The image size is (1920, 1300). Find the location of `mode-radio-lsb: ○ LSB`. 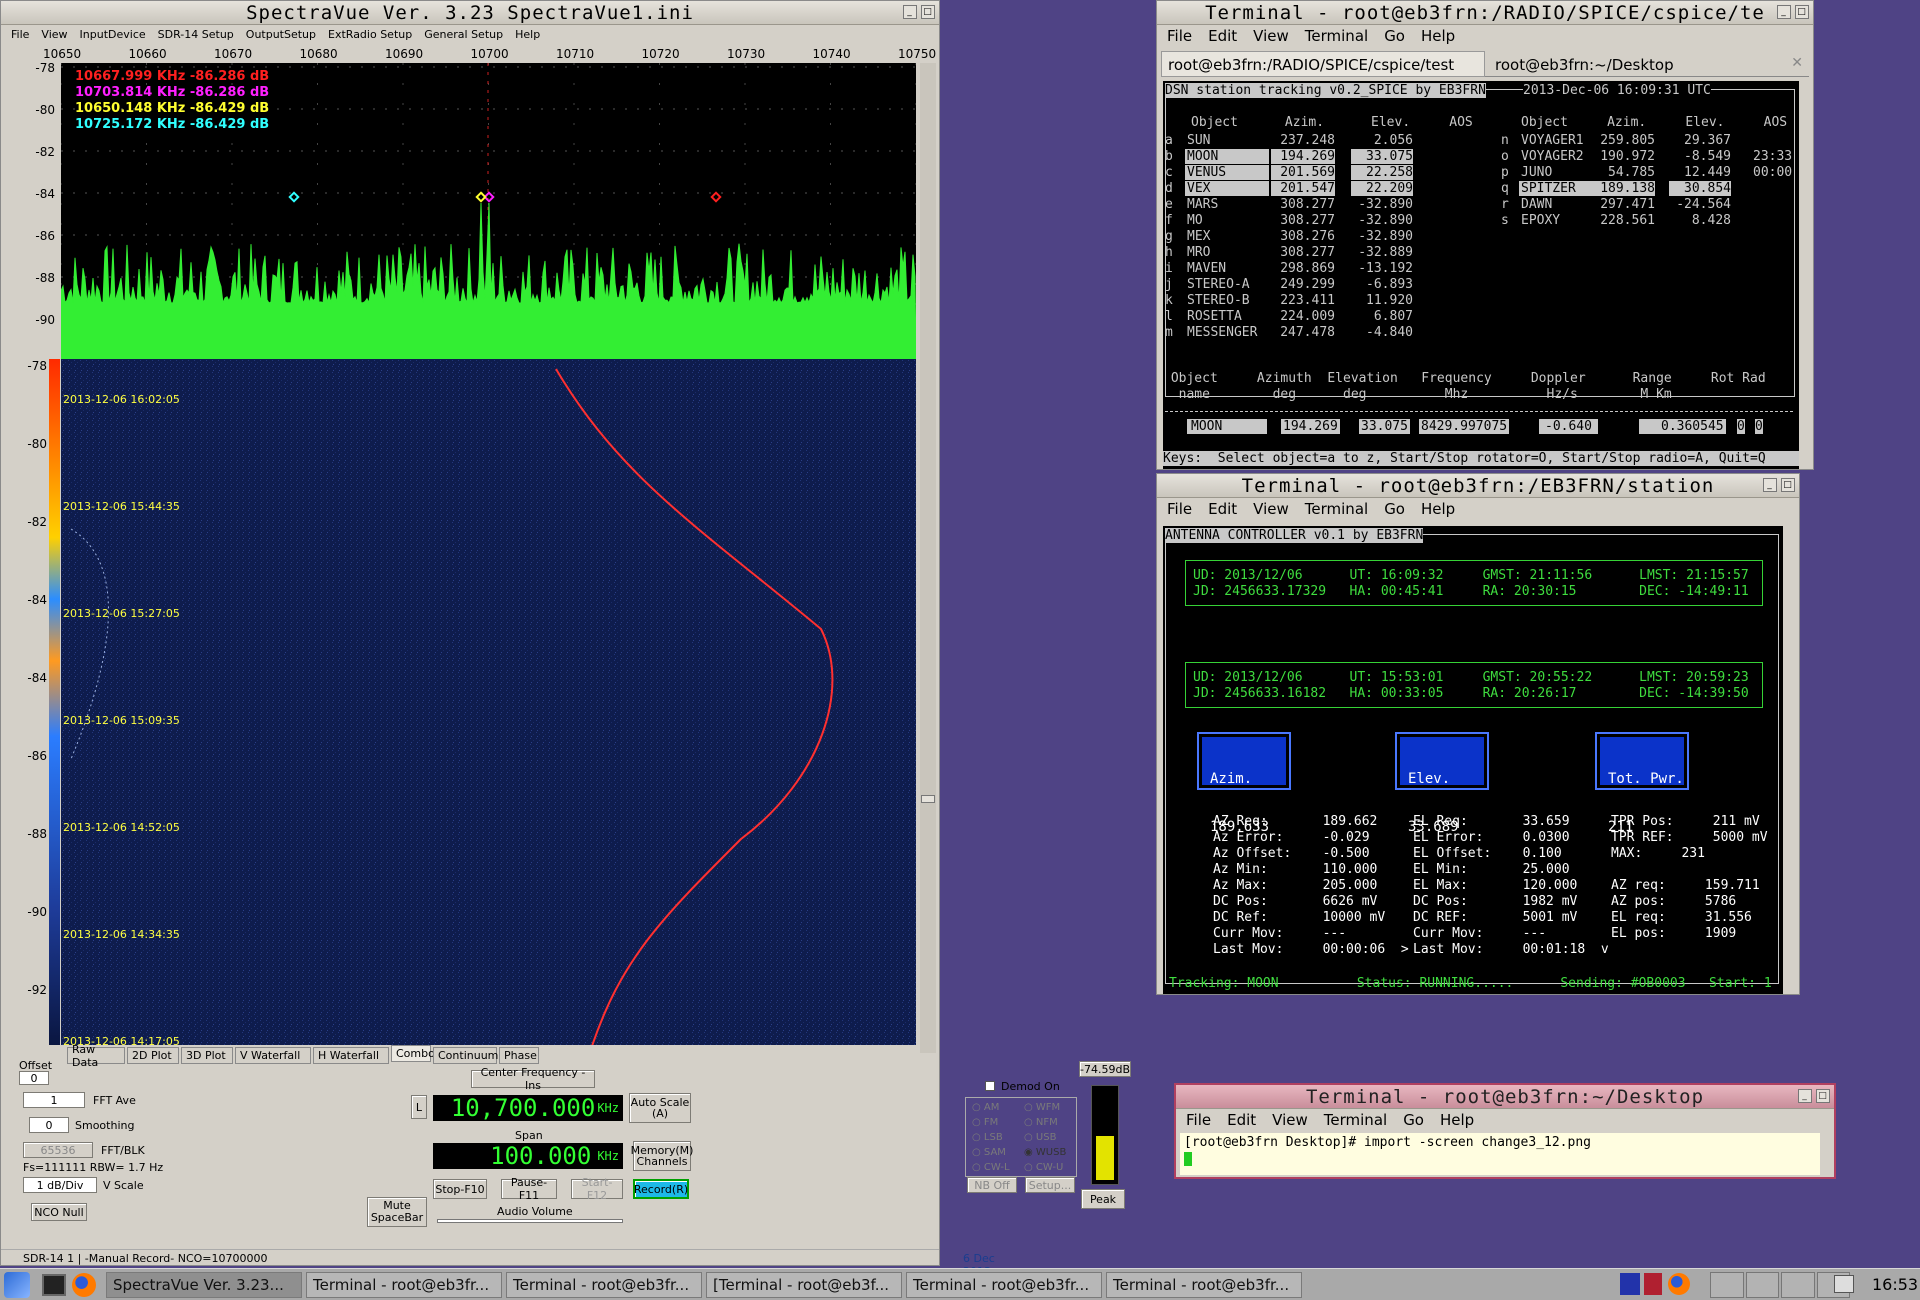

mode-radio-lsb: ○ LSB is located at coordinates (987, 1137).